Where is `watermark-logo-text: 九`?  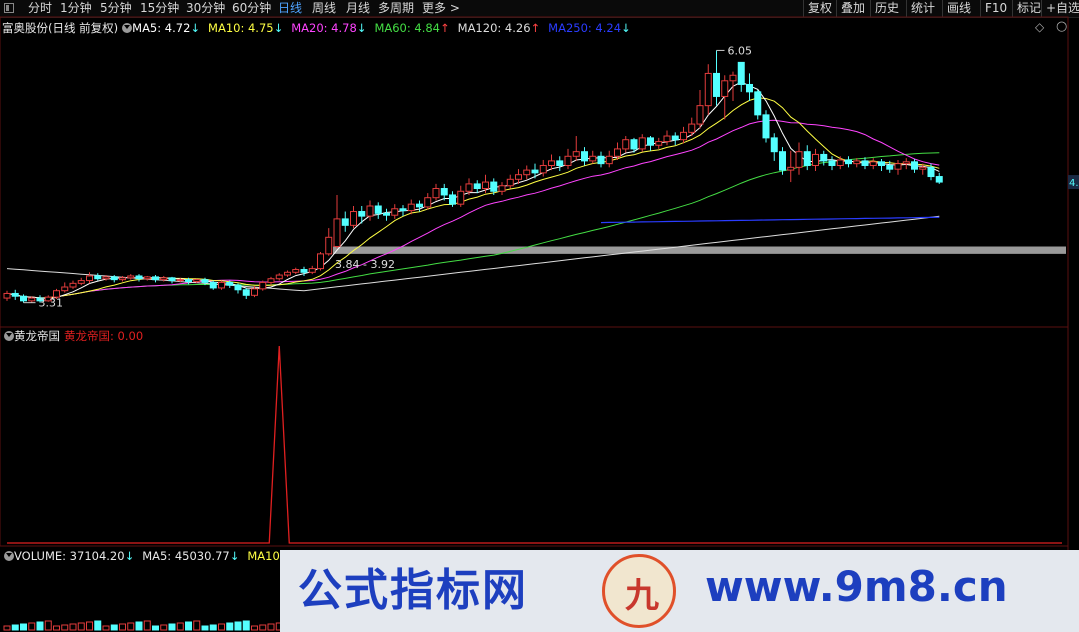 watermark-logo-text: 九 is located at coordinates (642, 596).